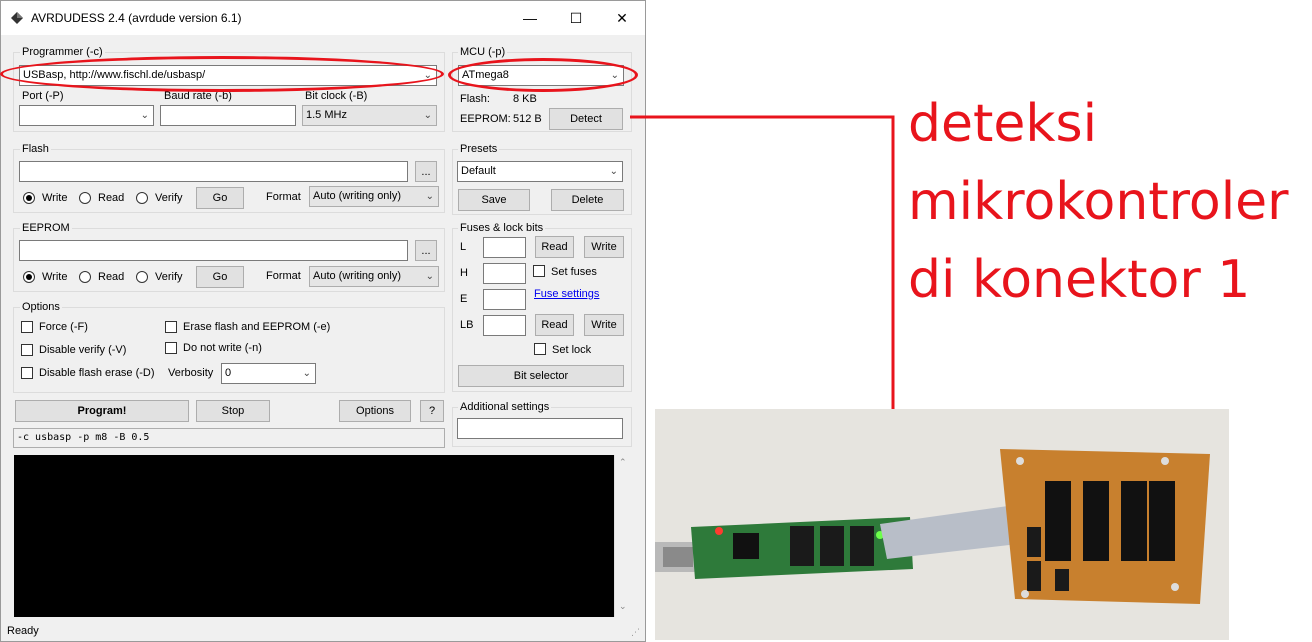 The height and width of the screenshot is (642, 1312). I want to click on presets-select: Default ⌄, so click(540, 171).